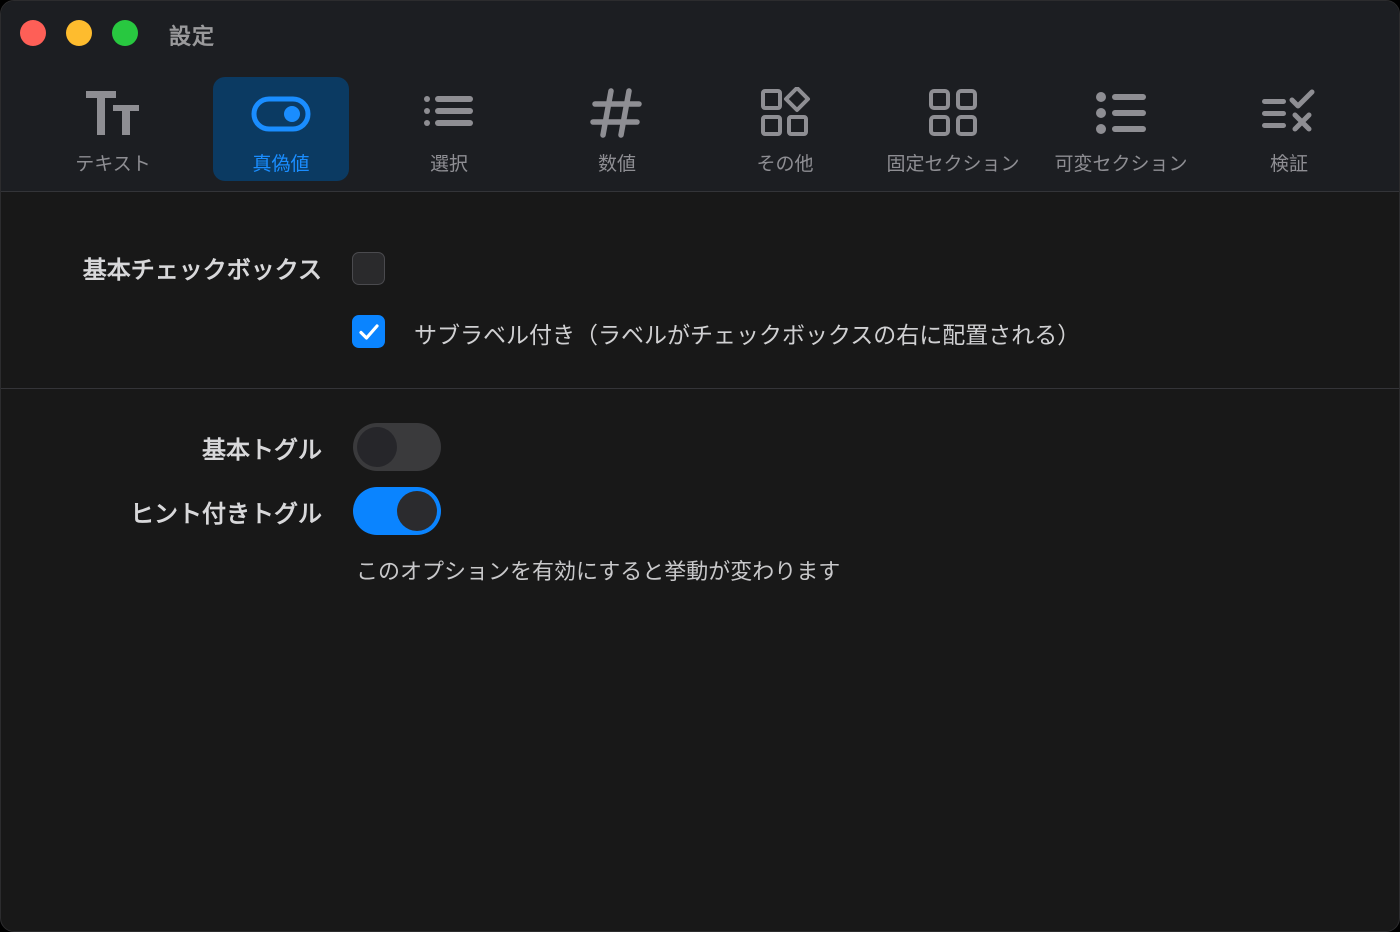 This screenshot has height=932, width=1400. I want to click on title-bar: 設定, so click(700, 33).